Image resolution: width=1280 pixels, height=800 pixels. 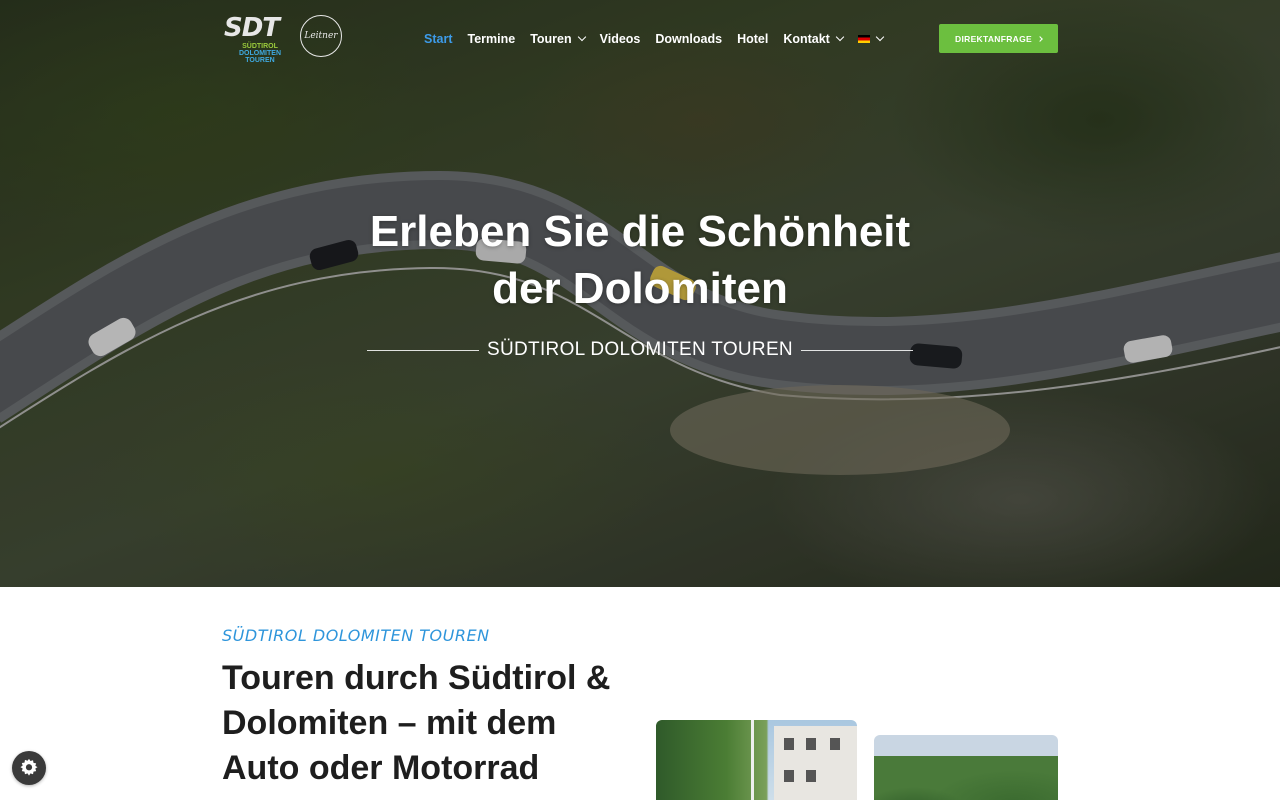 I want to click on partner-logo-text: Leitner, so click(x=321, y=36).